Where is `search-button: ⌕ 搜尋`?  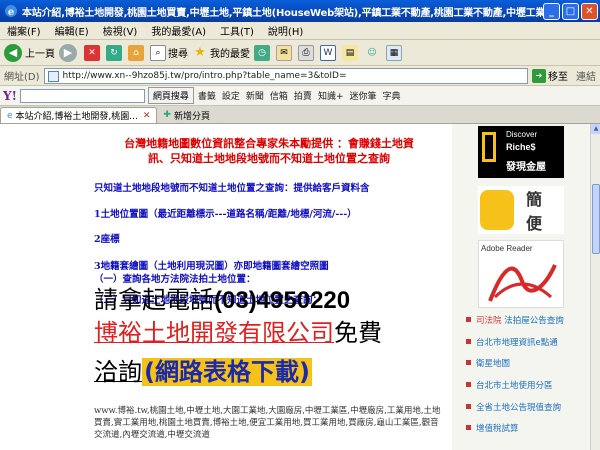 search-button: ⌕ 搜尋 is located at coordinates (169, 52).